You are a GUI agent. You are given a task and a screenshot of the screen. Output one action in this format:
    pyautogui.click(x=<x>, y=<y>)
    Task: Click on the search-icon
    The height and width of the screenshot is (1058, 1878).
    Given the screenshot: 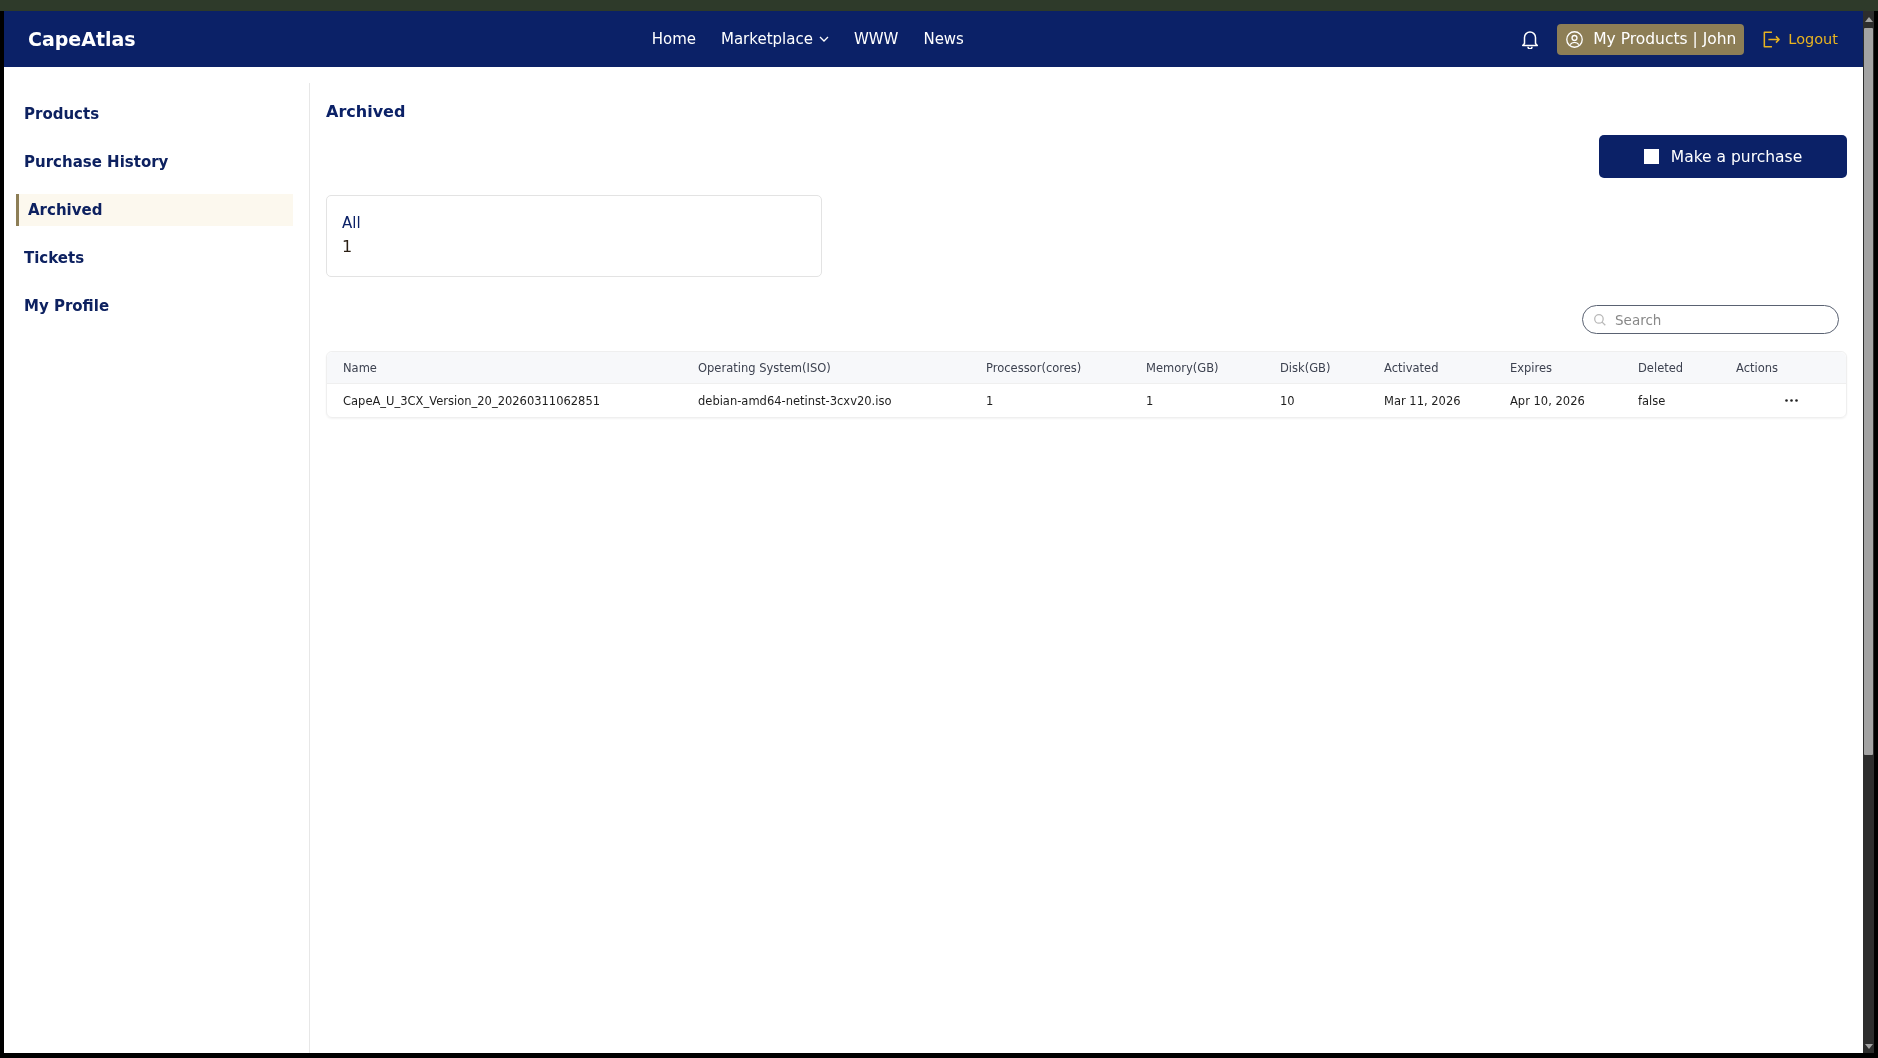 What is the action you would take?
    pyautogui.click(x=1600, y=320)
    